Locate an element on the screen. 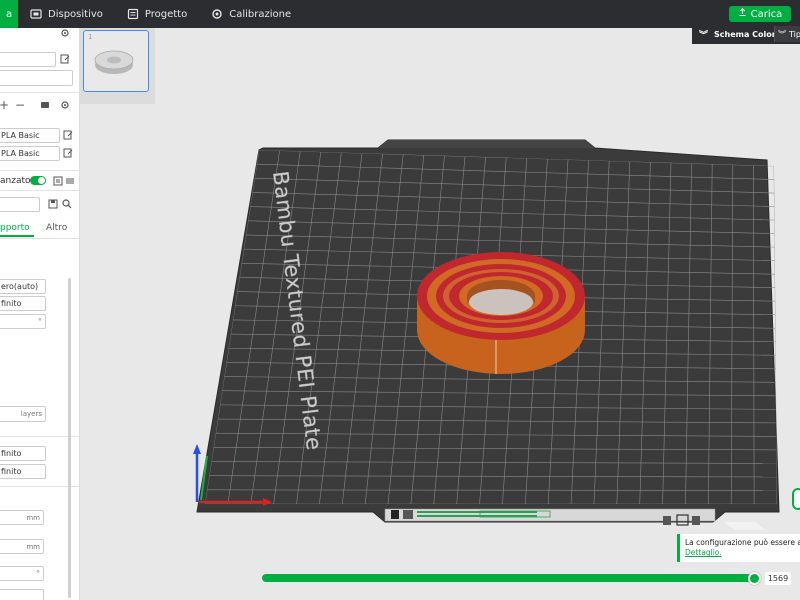 This screenshot has width=800, height=600. tab-calibration: Calibrazione is located at coordinates (251, 14).